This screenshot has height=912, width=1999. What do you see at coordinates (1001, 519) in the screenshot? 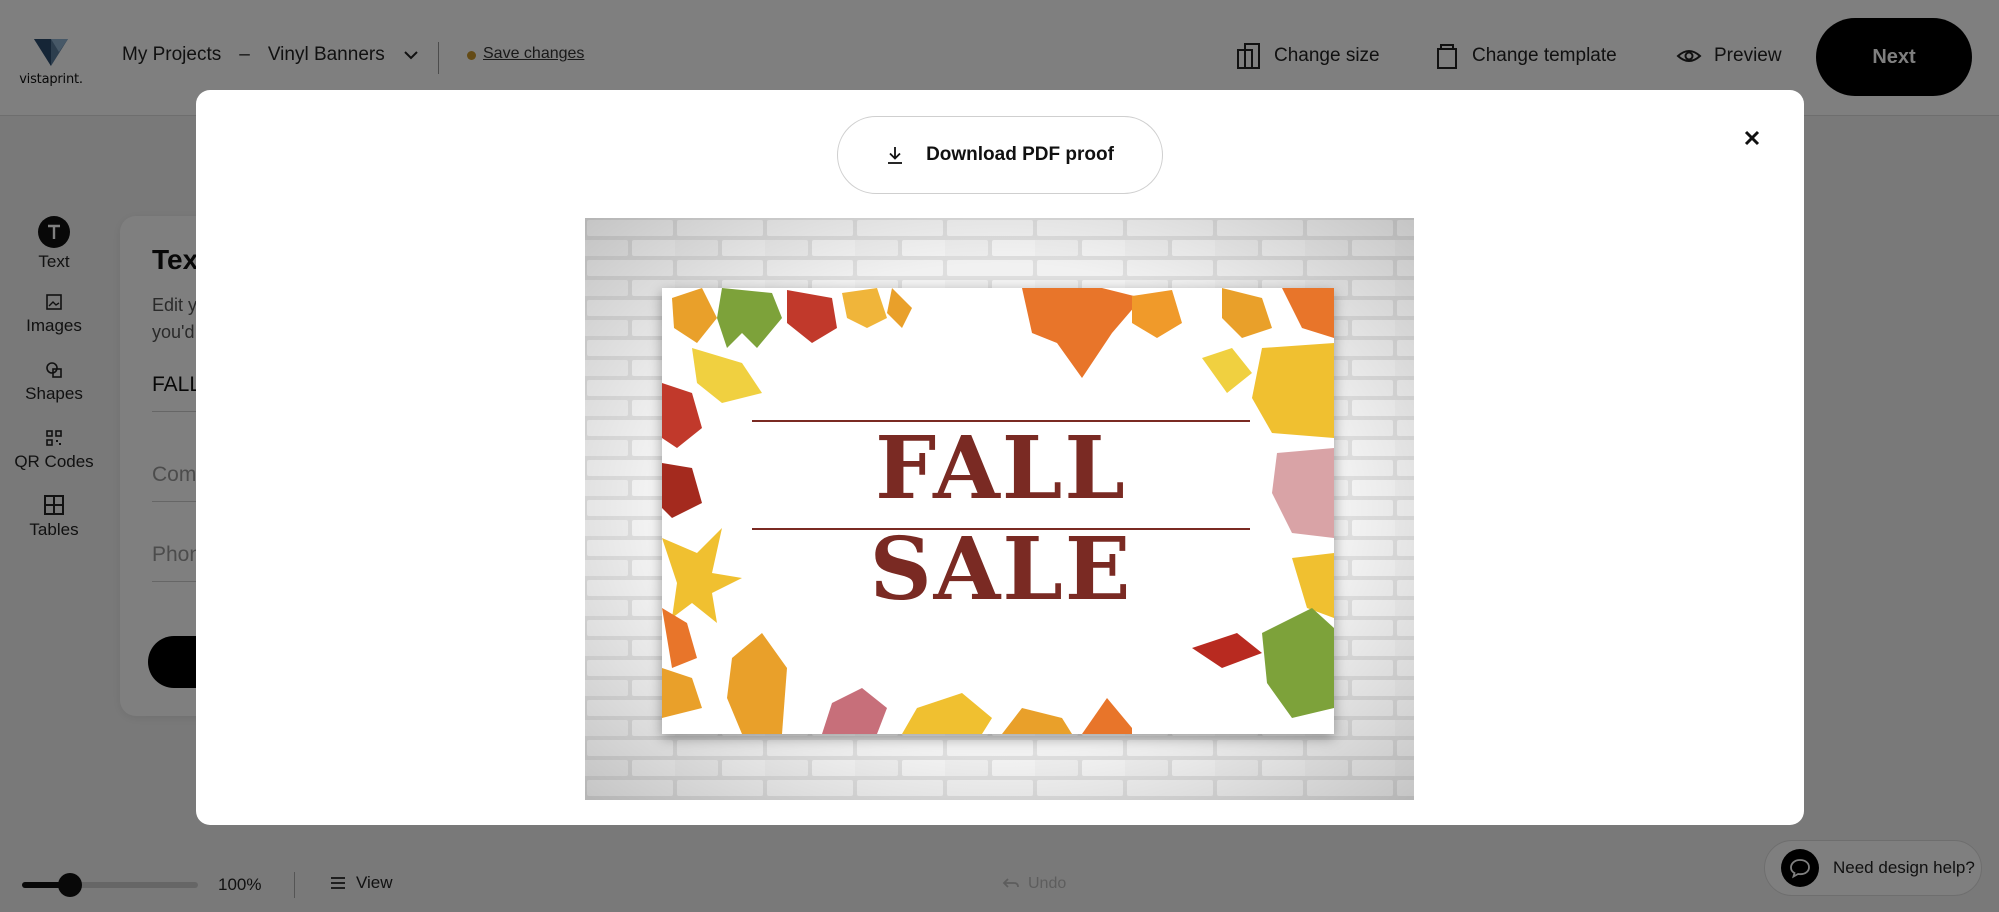
I see `banner-title: FALL SALE` at bounding box center [1001, 519].